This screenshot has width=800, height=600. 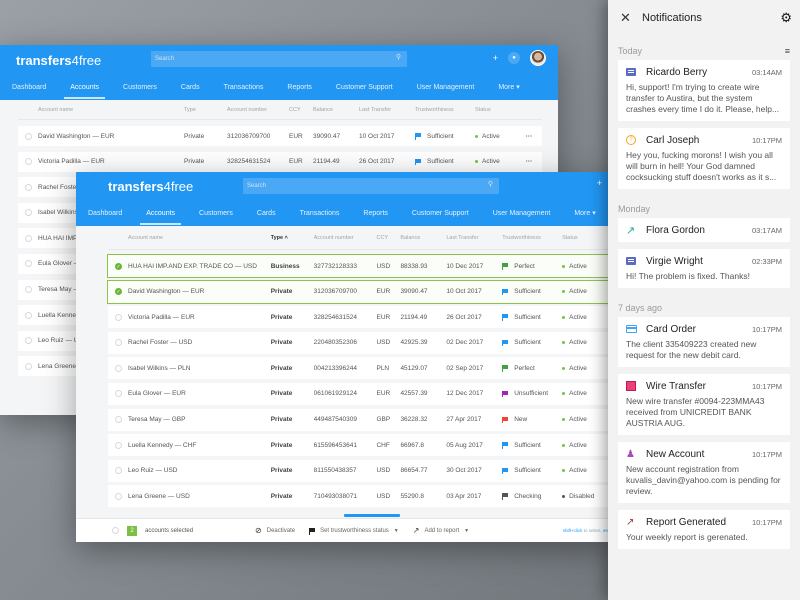 What do you see at coordinates (199, 342) in the screenshot?
I see `account-name: Rachel Foster — USD` at bounding box center [199, 342].